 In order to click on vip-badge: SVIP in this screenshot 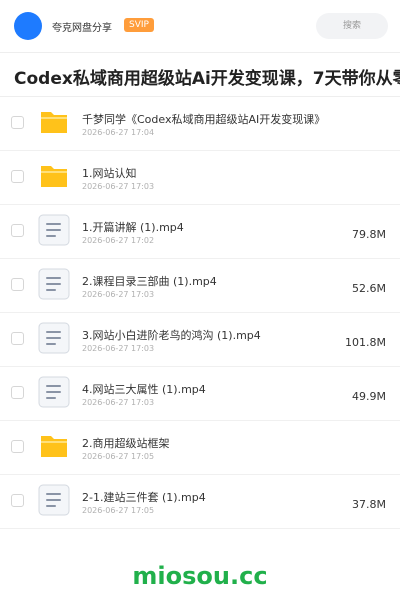, I will do `click(139, 25)`.